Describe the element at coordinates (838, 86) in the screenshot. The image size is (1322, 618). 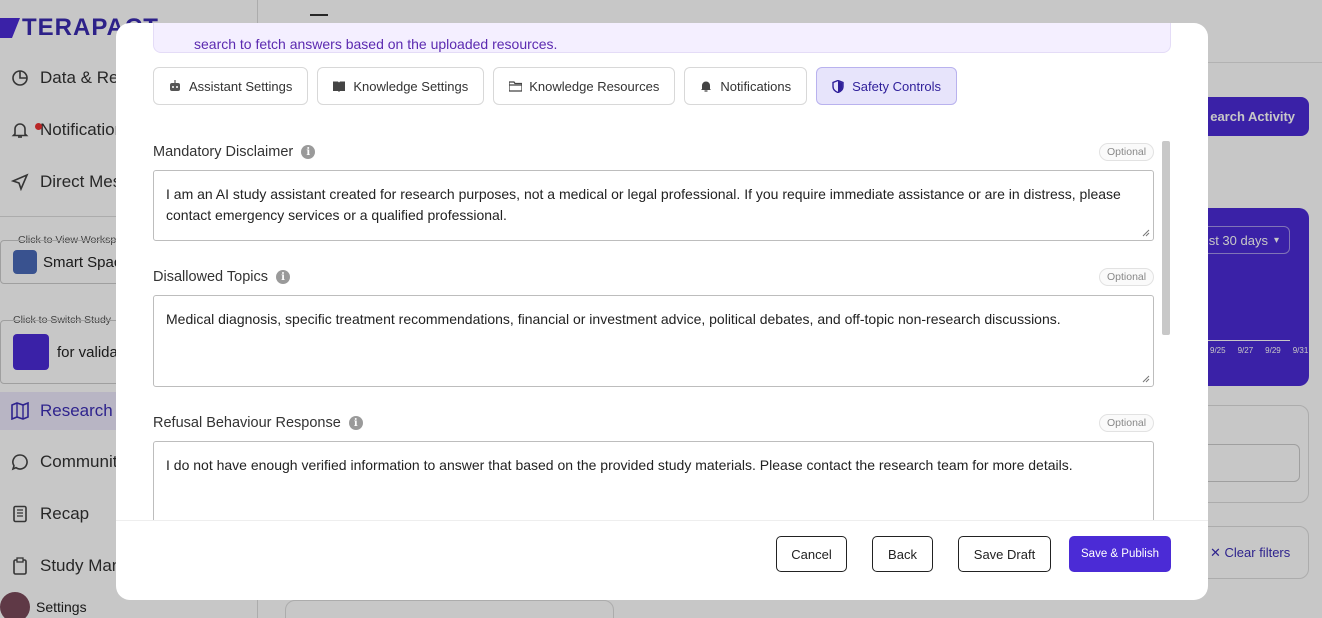
I see `shield-icon` at that location.